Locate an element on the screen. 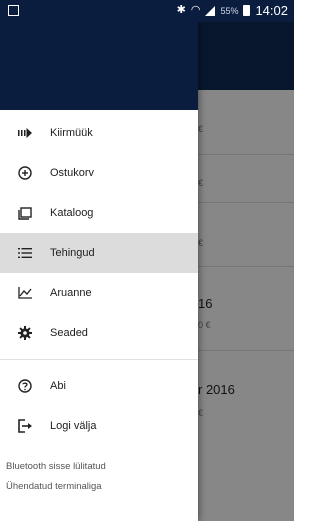 The width and height of the screenshot is (320, 521). chart-icon is located at coordinates (25, 293).